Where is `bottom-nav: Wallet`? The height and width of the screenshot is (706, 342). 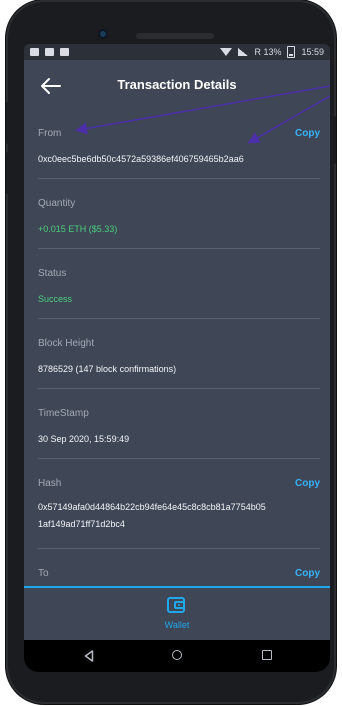
bottom-nav: Wallet is located at coordinates (177, 614).